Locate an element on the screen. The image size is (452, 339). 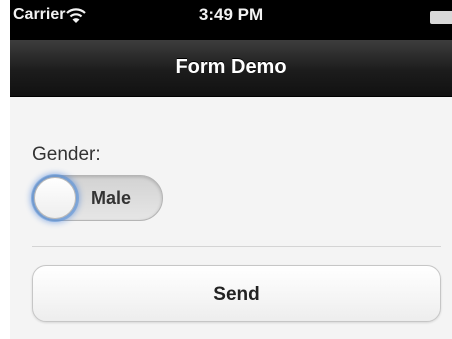
status-time: 3:49 PM is located at coordinates (231, 14).